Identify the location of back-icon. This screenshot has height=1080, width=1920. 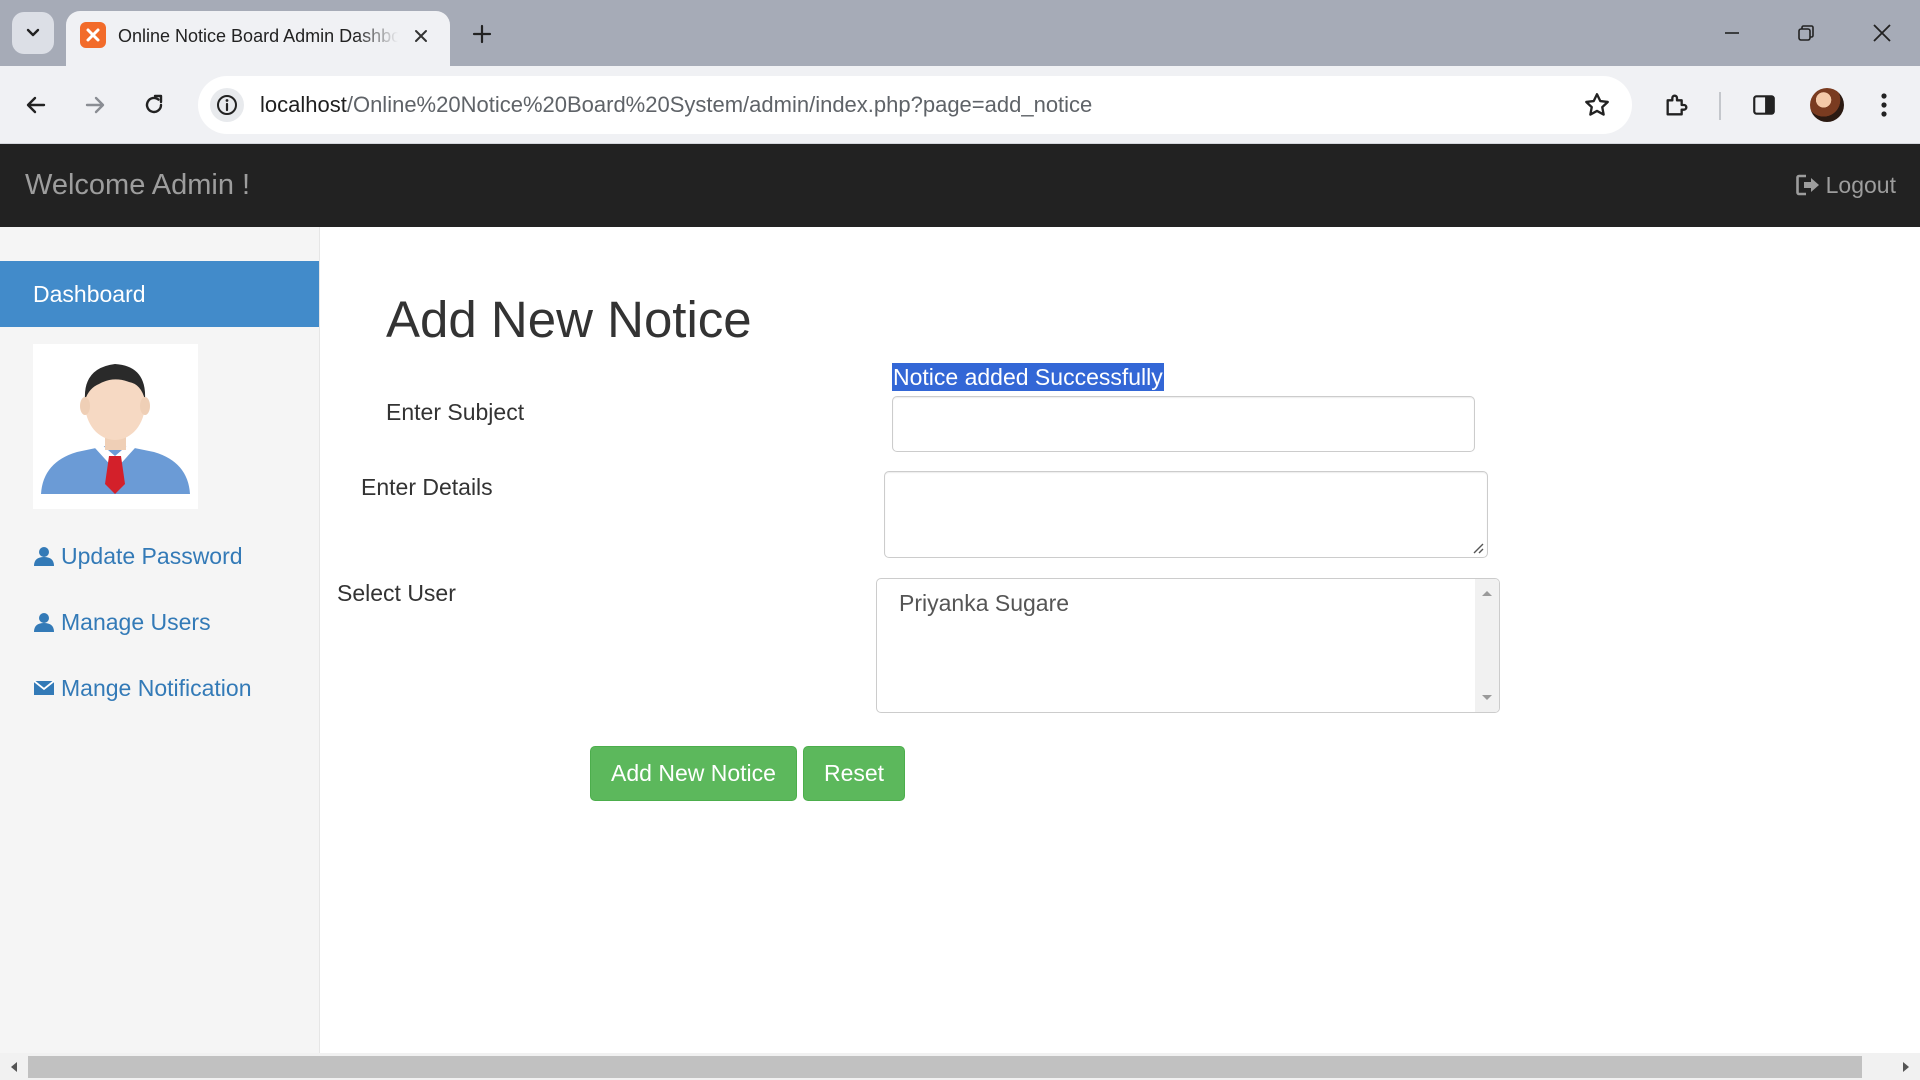
(36, 105).